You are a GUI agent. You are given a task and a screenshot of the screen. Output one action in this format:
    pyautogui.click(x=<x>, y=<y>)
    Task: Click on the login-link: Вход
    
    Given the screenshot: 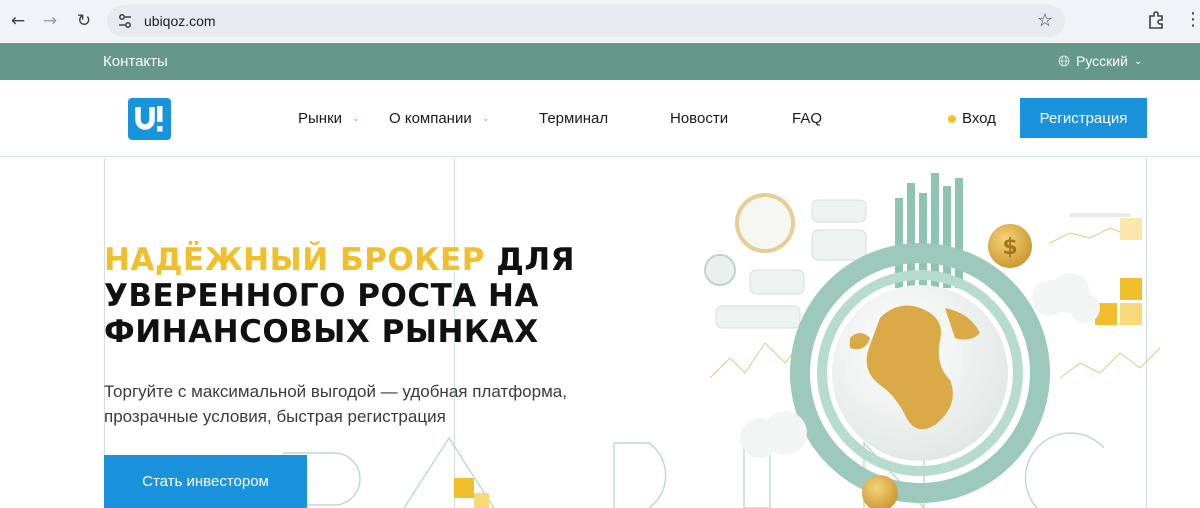 What is the action you would take?
    pyautogui.click(x=972, y=118)
    